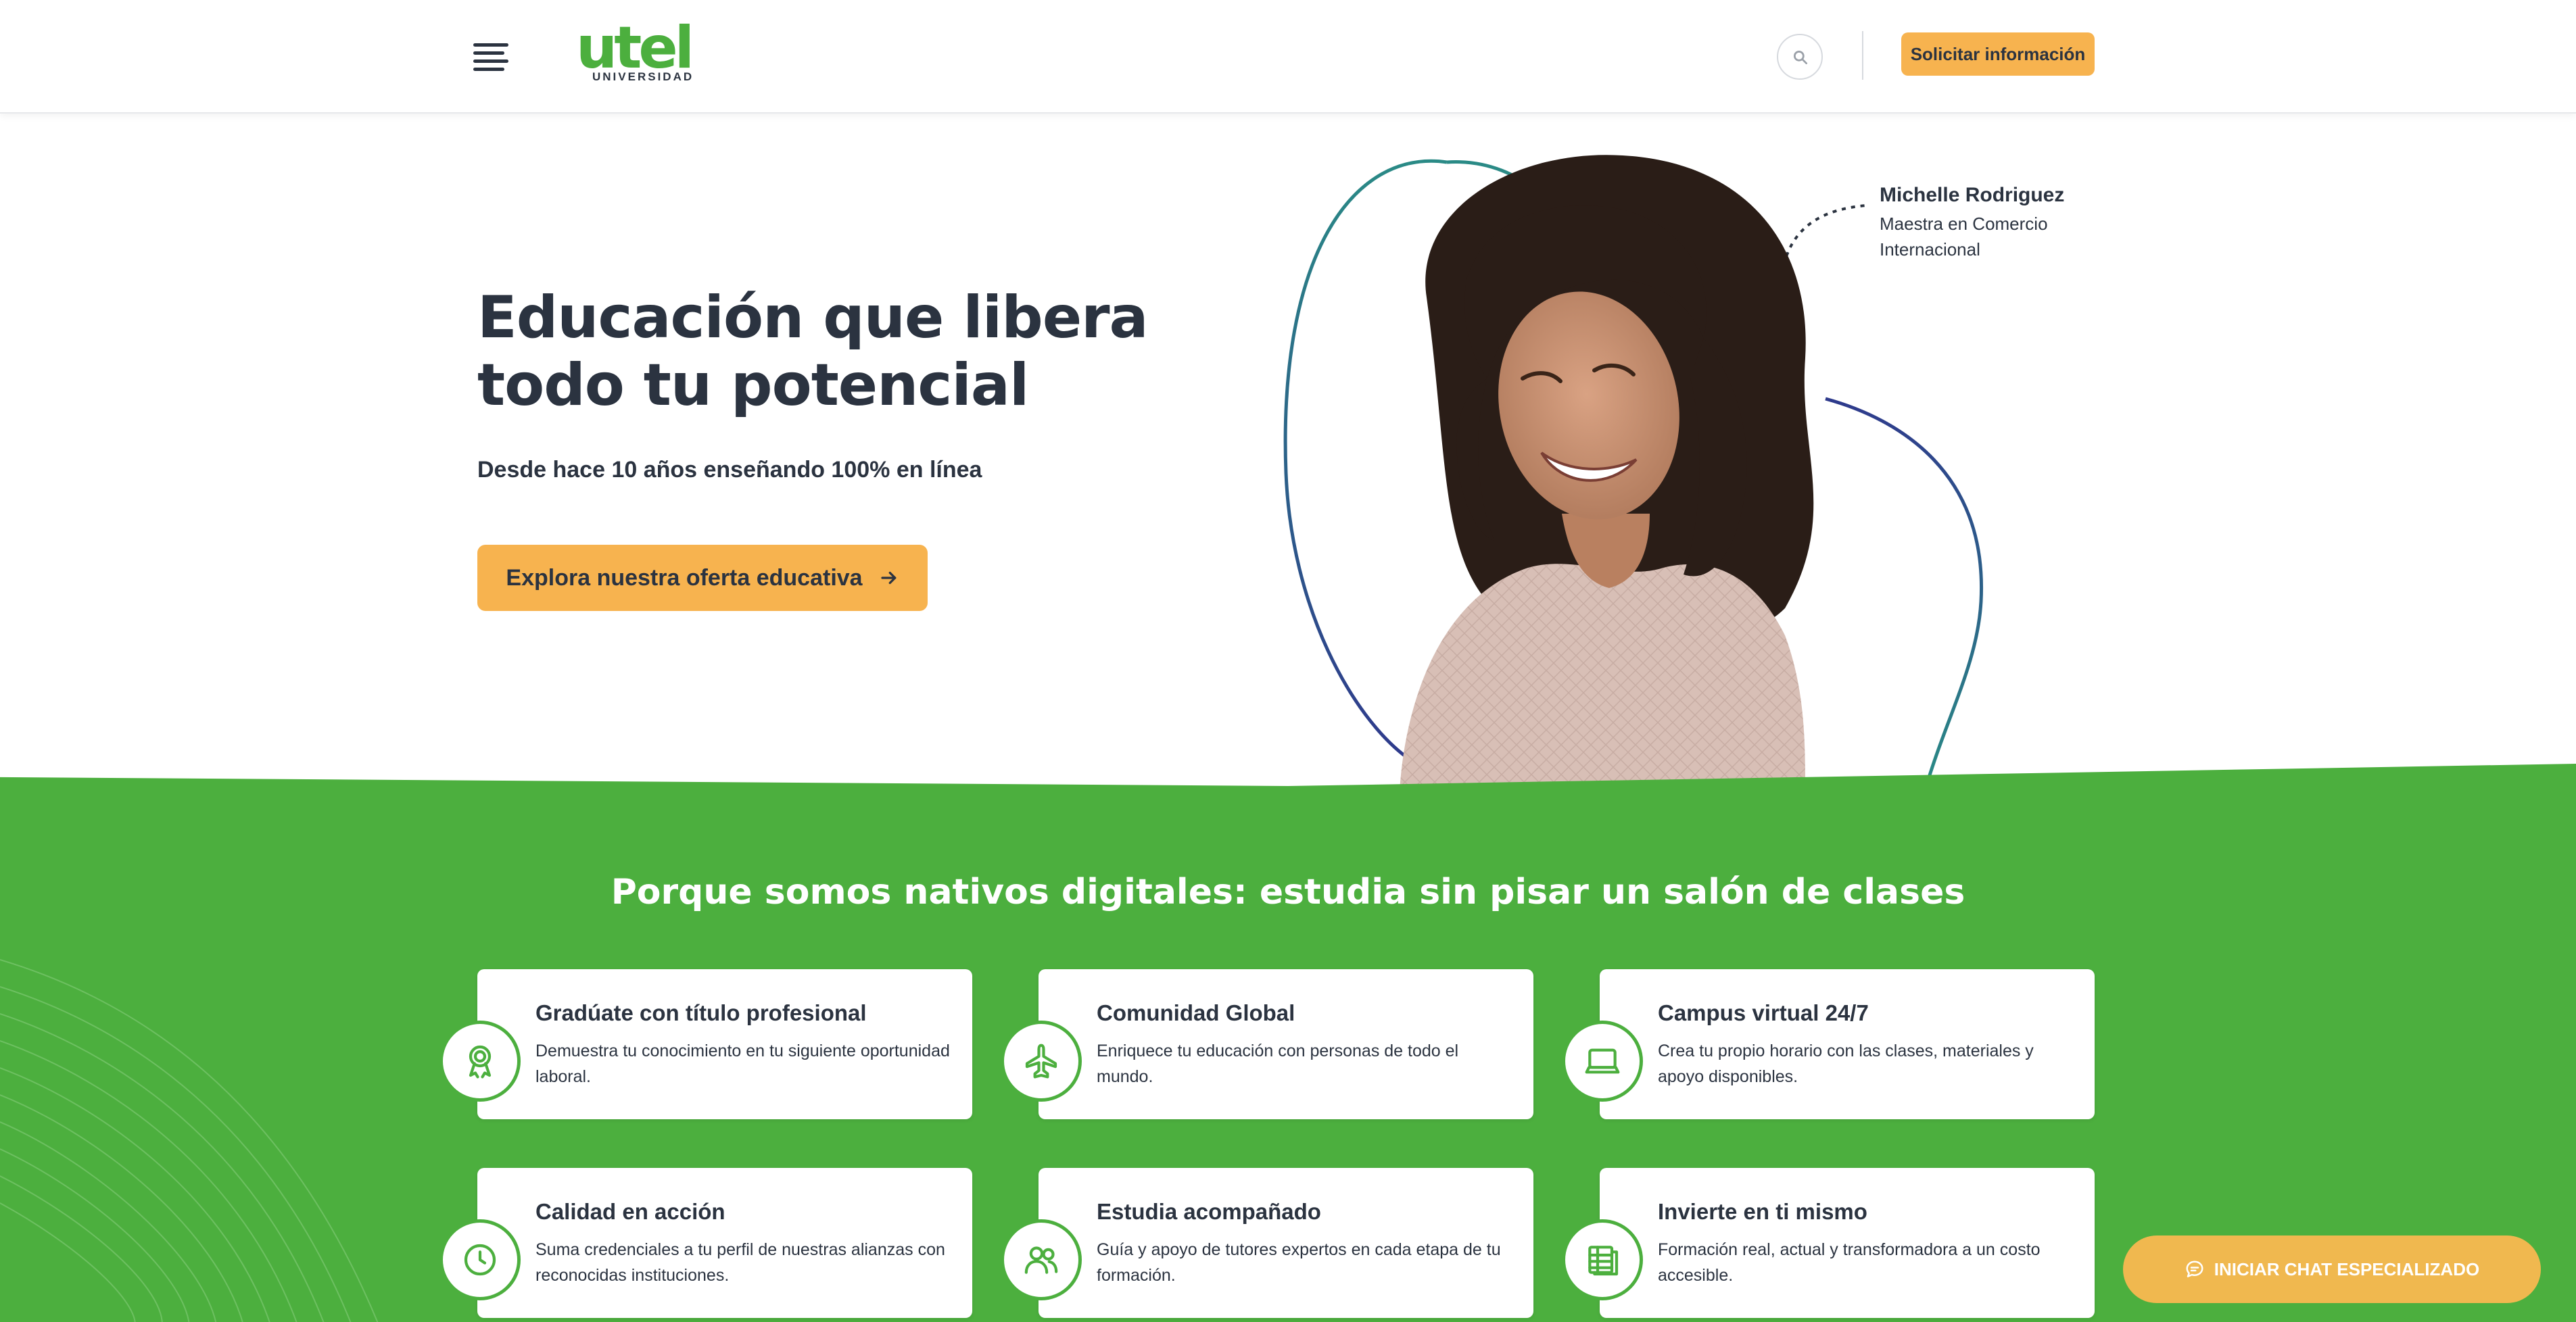 Image resolution: width=2576 pixels, height=1322 pixels. What do you see at coordinates (1972, 195) in the screenshot?
I see `testimonial-name: Michelle Rodriguez` at bounding box center [1972, 195].